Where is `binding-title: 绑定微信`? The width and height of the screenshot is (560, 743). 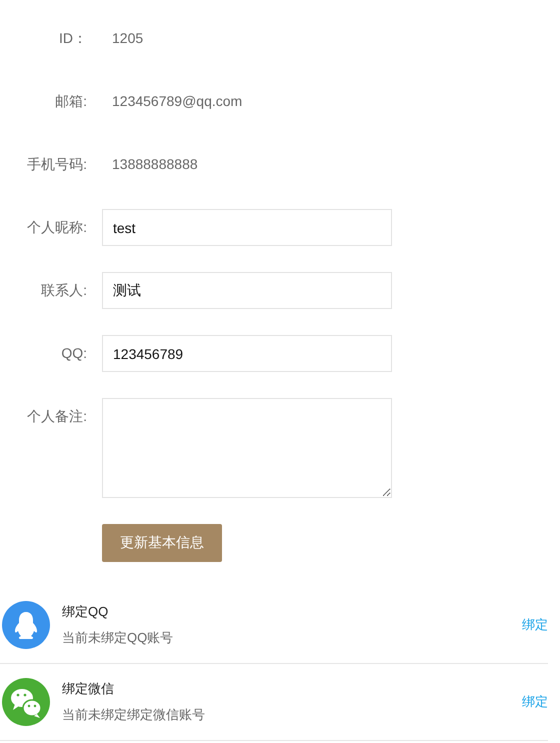
binding-title: 绑定微信 is located at coordinates (88, 689).